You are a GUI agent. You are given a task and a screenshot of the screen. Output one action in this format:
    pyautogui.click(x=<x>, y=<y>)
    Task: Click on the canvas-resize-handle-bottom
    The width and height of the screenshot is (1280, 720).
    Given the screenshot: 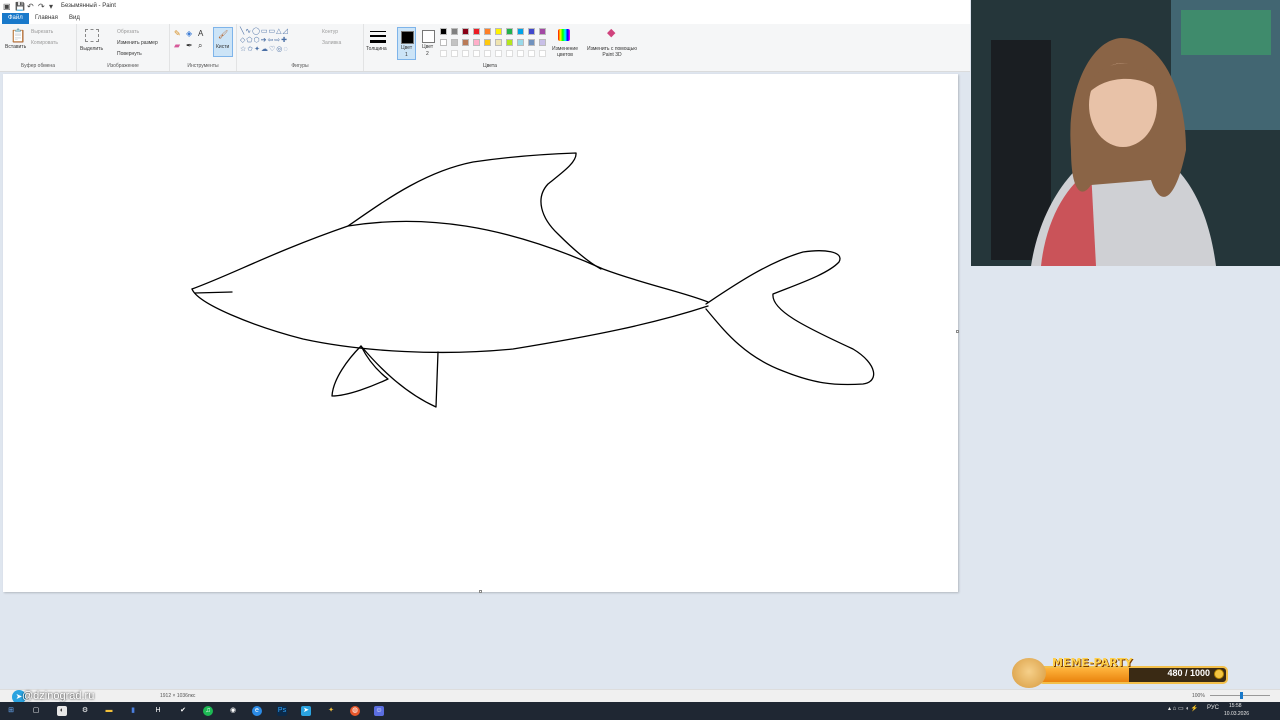 What is the action you would take?
    pyautogui.click(x=480, y=591)
    